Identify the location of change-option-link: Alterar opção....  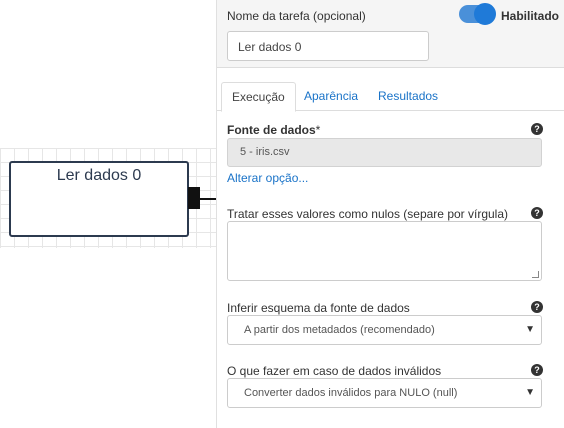
(267, 178).